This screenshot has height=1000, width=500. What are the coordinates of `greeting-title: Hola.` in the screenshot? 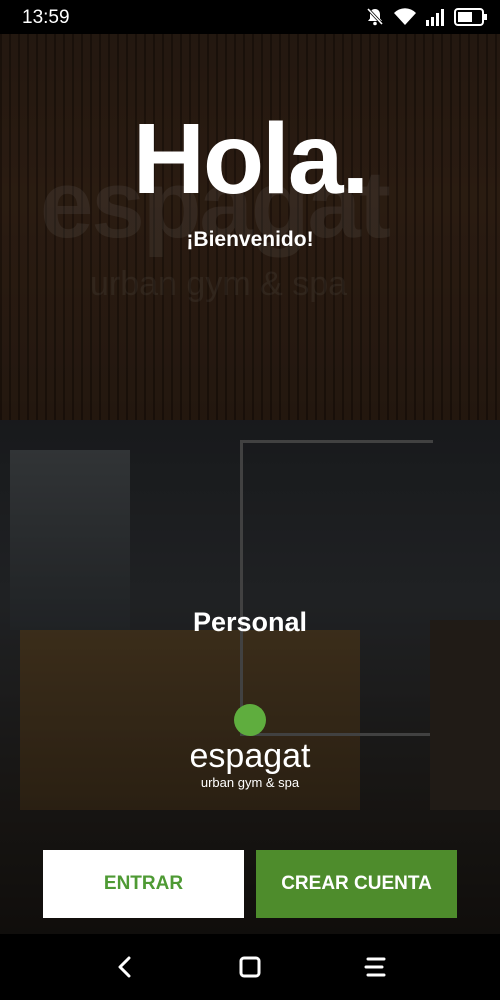 It's located at (250, 159).